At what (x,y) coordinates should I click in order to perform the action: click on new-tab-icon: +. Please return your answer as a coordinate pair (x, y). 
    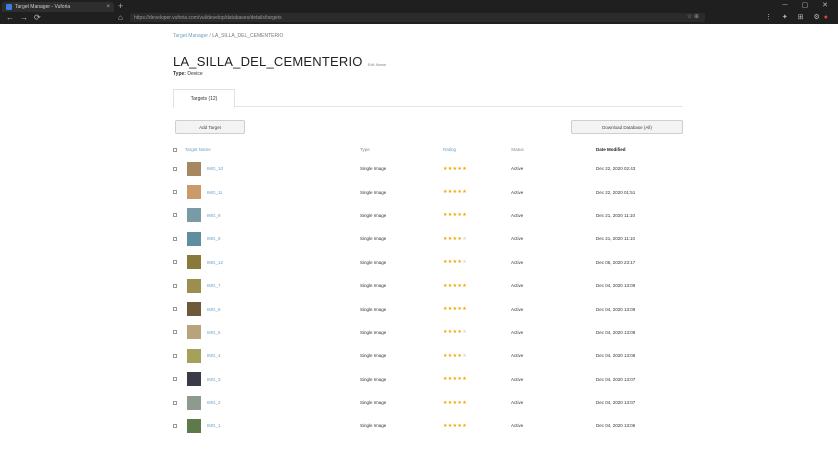
    Looking at the image, I should click on (120, 6).